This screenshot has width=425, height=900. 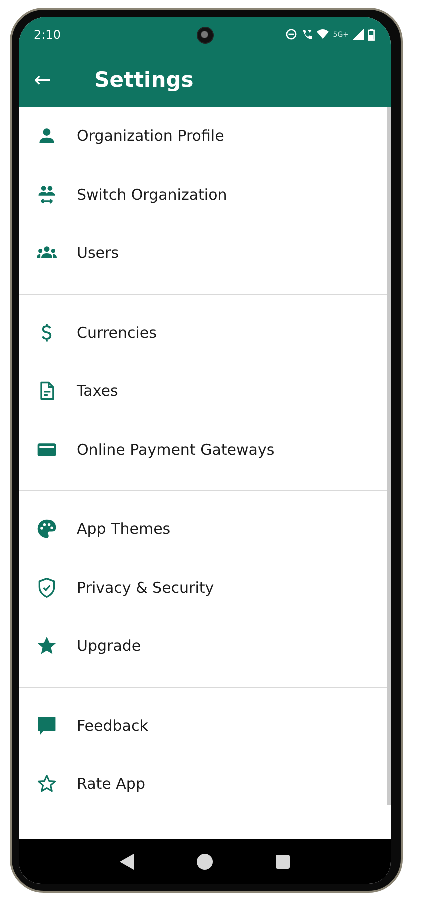 I want to click on settings-item: Switch Organization, so click(x=205, y=195).